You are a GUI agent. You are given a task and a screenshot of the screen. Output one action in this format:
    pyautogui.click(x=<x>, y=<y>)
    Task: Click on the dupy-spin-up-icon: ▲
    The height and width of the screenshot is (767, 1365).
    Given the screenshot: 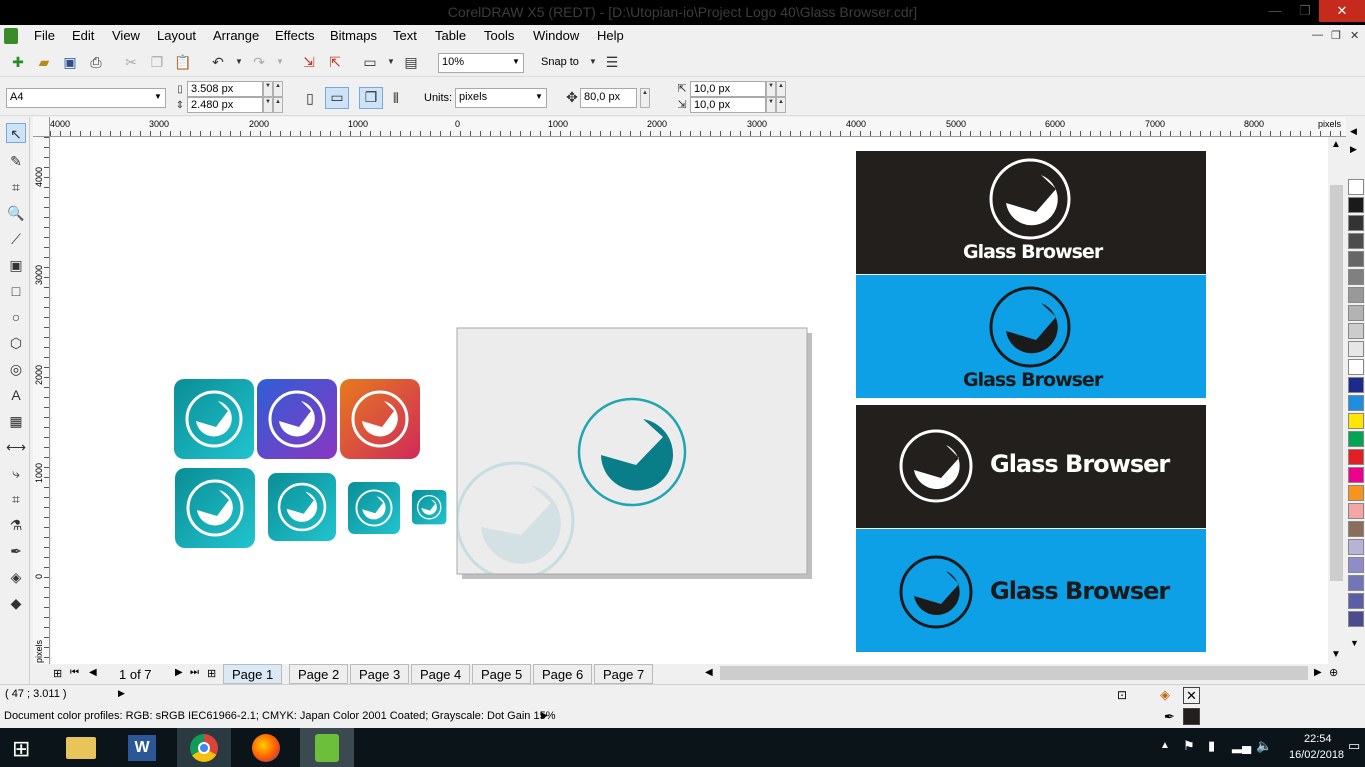 What is the action you would take?
    pyautogui.click(x=781, y=105)
    